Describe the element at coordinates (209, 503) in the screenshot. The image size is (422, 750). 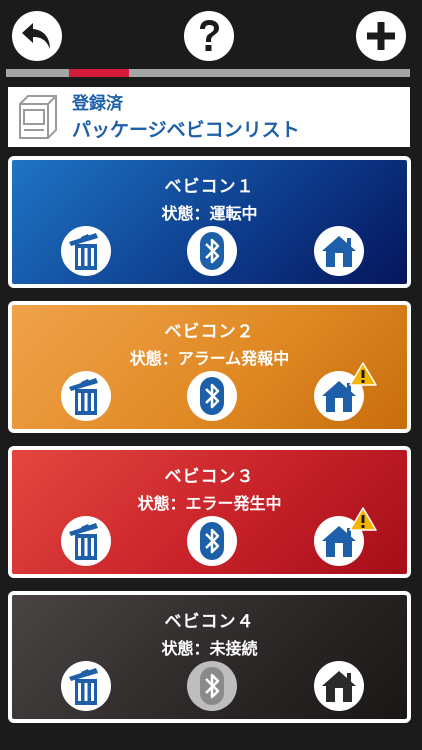
I see `device-status: 状態：エラー発生中` at that location.